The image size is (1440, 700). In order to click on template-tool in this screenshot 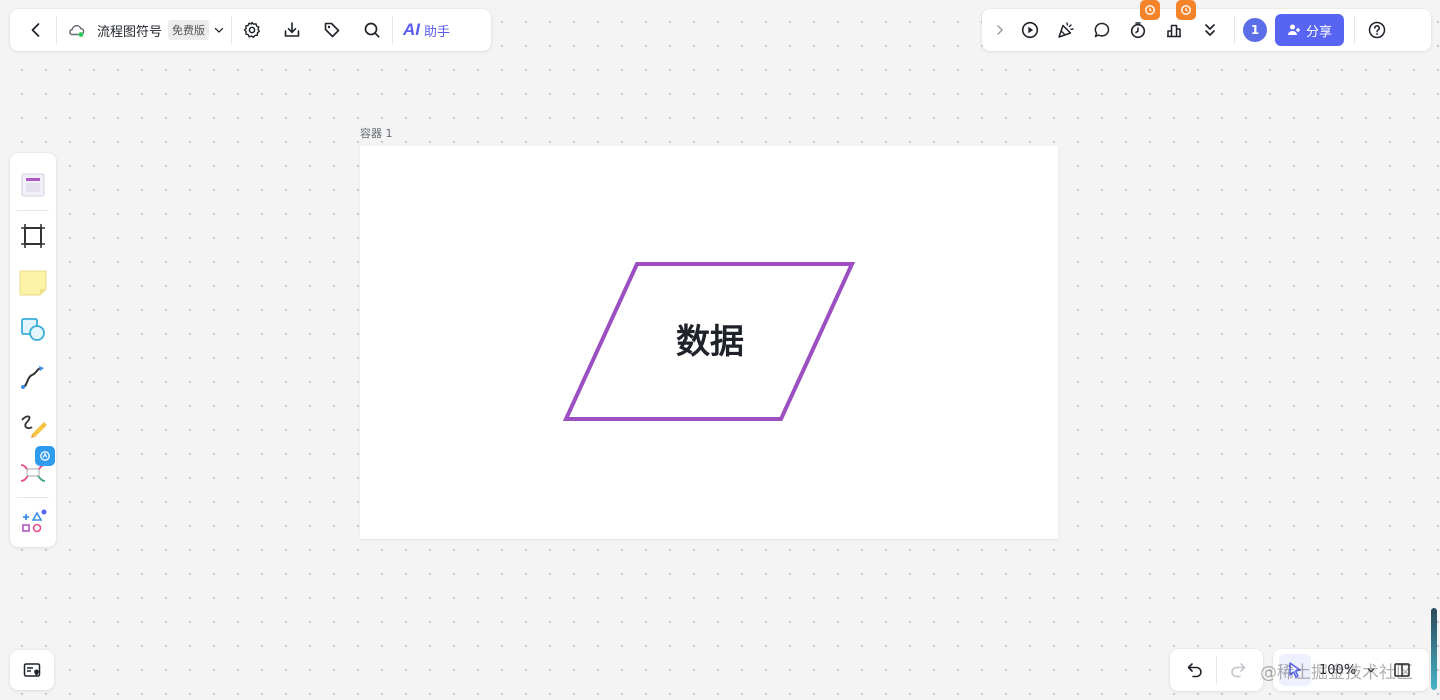, I will do `click(33, 184)`.